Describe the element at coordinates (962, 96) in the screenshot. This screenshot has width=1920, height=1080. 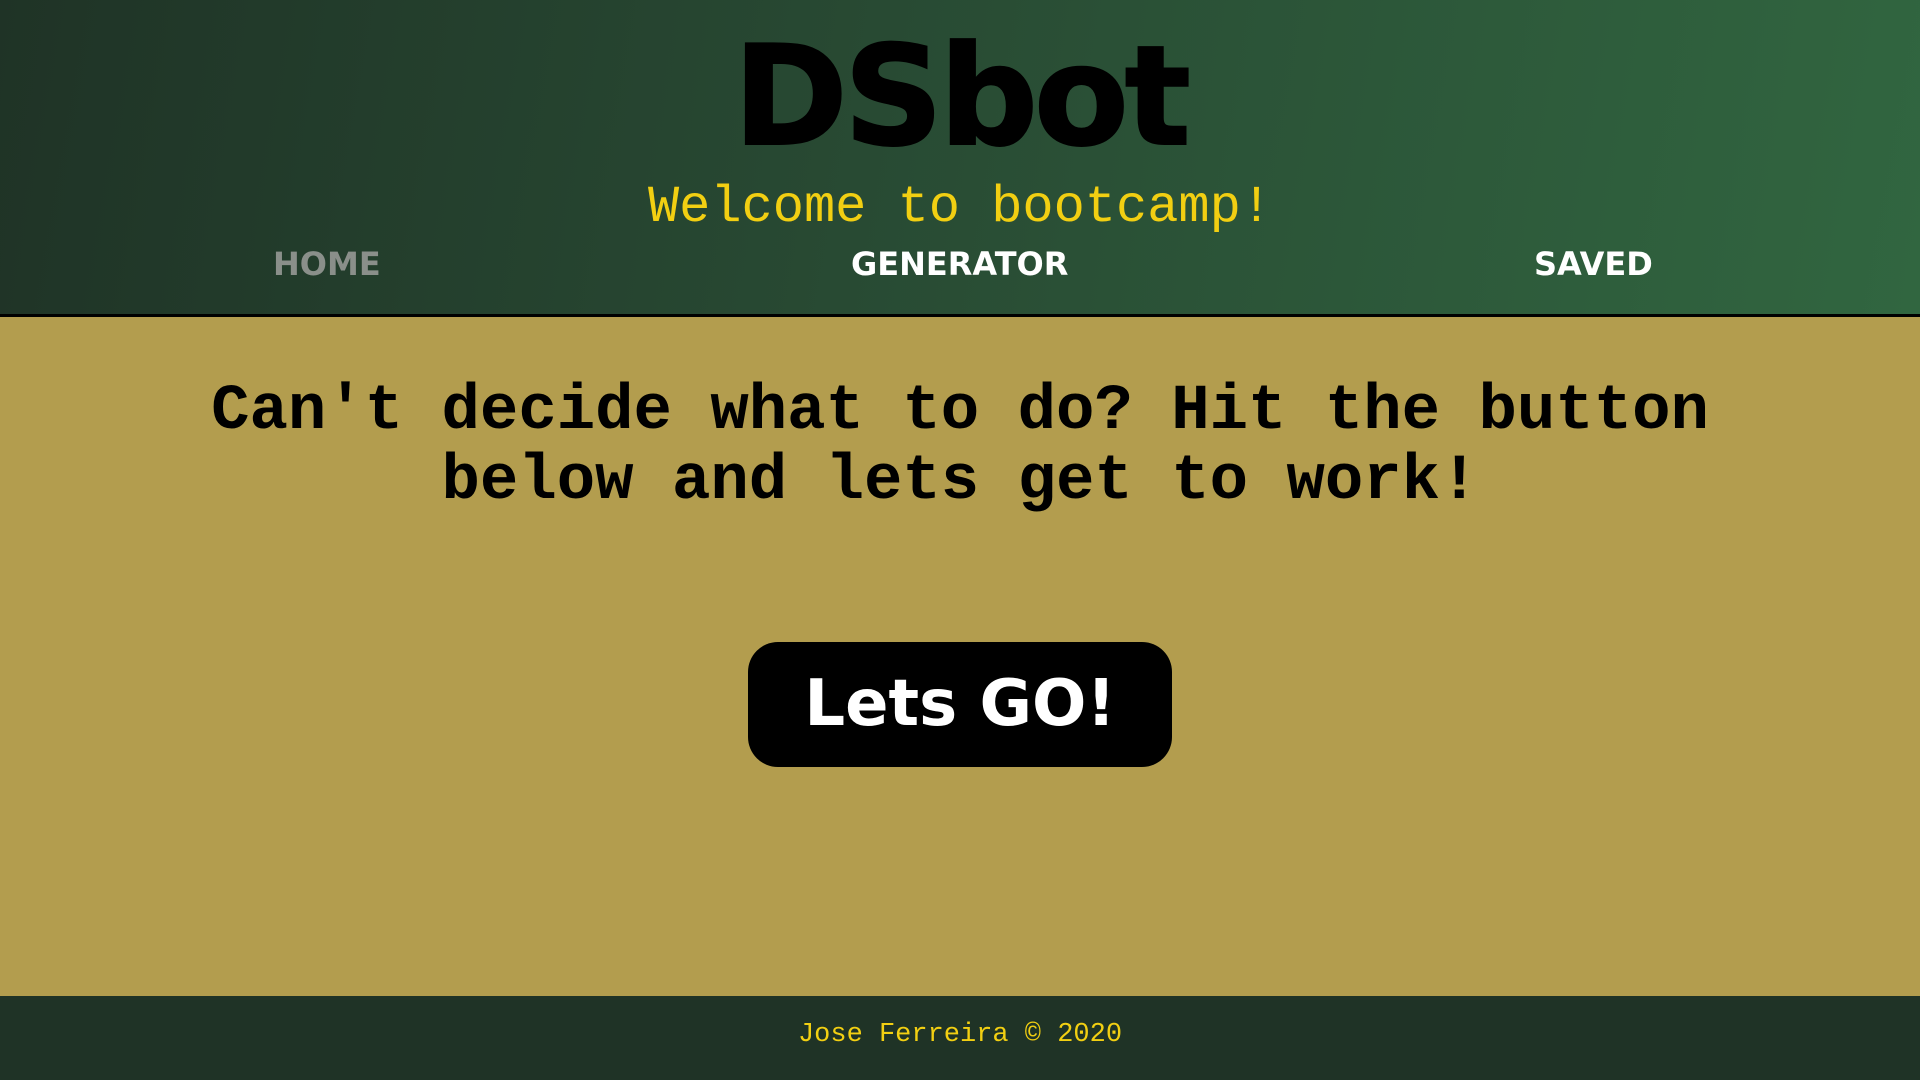
I see `brand-title: DSbot` at that location.